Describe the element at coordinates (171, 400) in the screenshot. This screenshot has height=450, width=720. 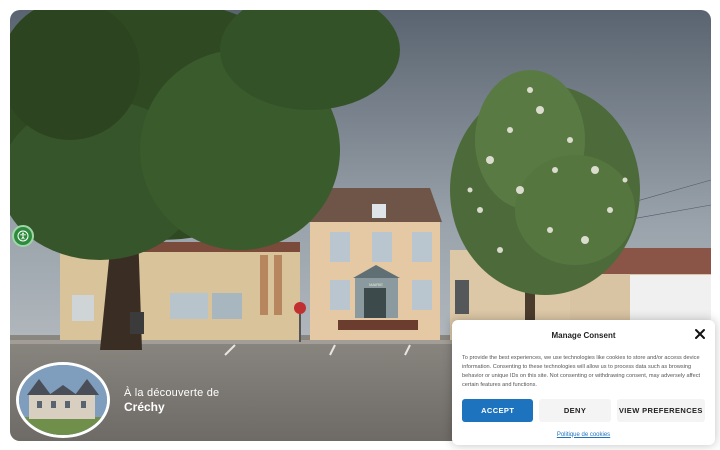
I see `town-caption: À la découverte de Créchy` at that location.